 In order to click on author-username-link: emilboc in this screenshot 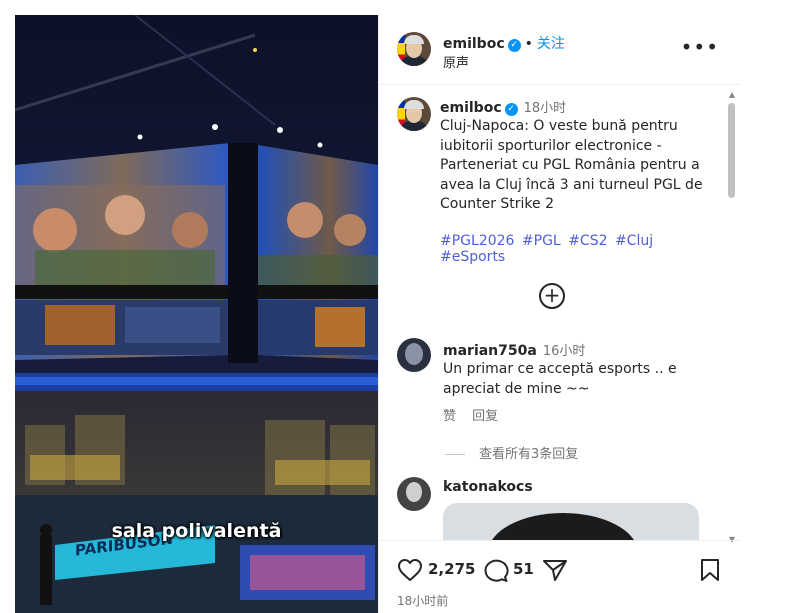, I will do `click(474, 44)`.